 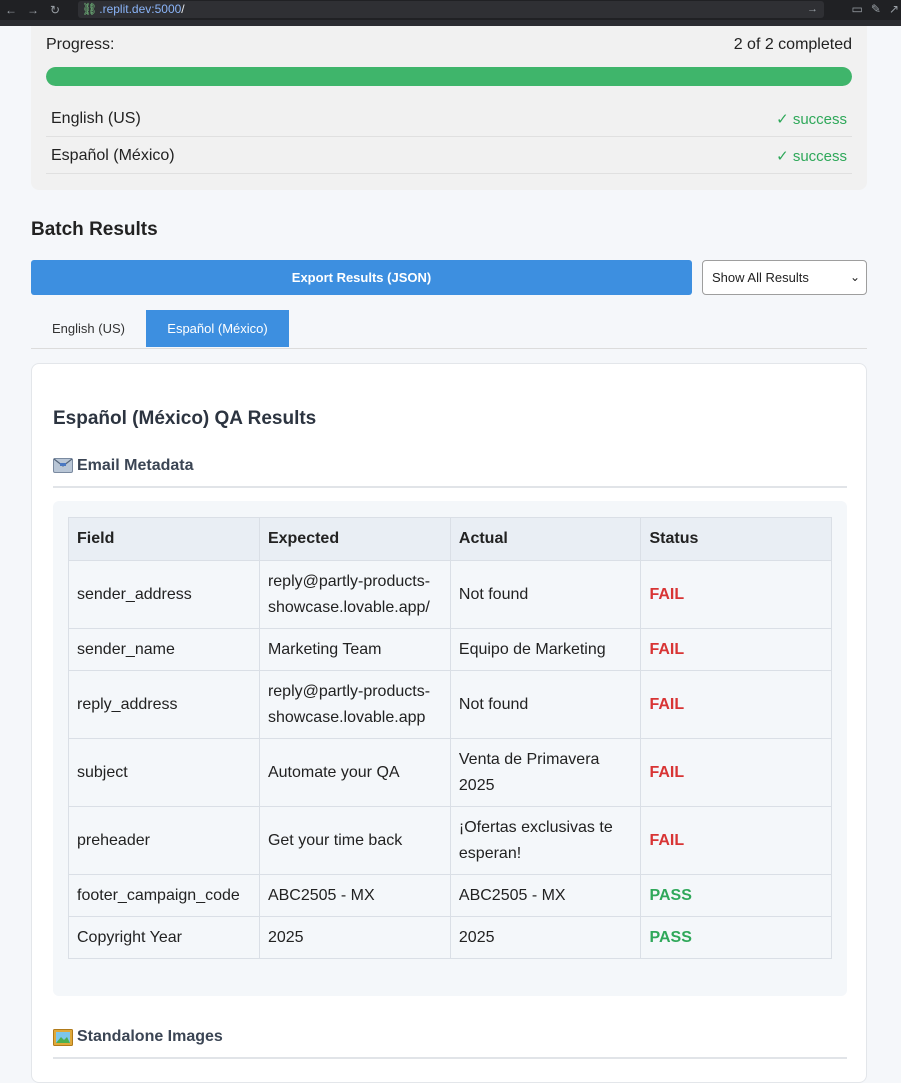 What do you see at coordinates (792, 44) in the screenshot?
I see `progress-count: 2 of 2 completed` at bounding box center [792, 44].